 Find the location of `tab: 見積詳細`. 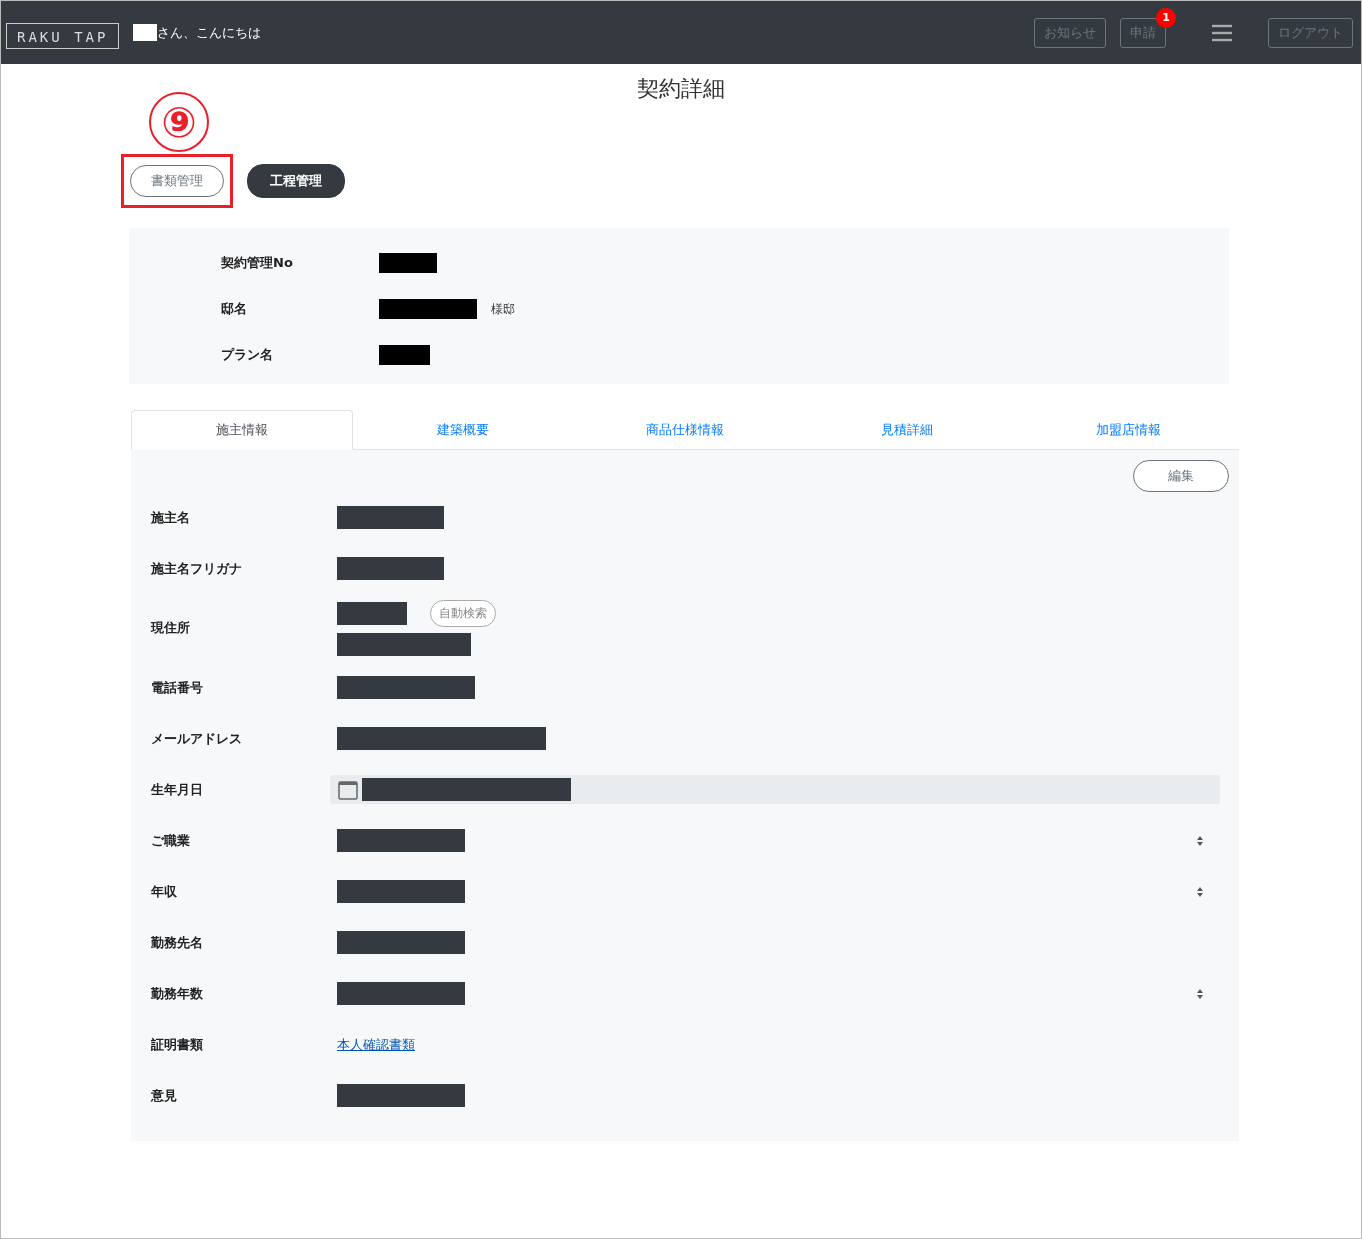

tab: 見積詳細 is located at coordinates (906, 430).